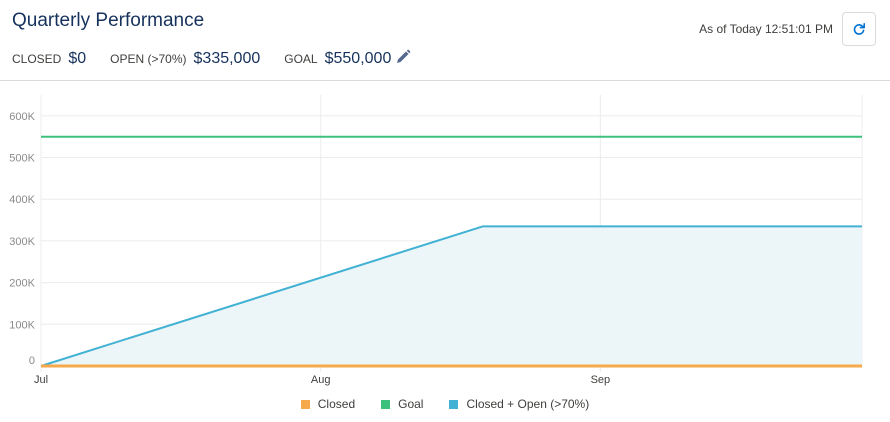 Image resolution: width=890 pixels, height=422 pixels. I want to click on closed-label: CLOSED, so click(37, 59).